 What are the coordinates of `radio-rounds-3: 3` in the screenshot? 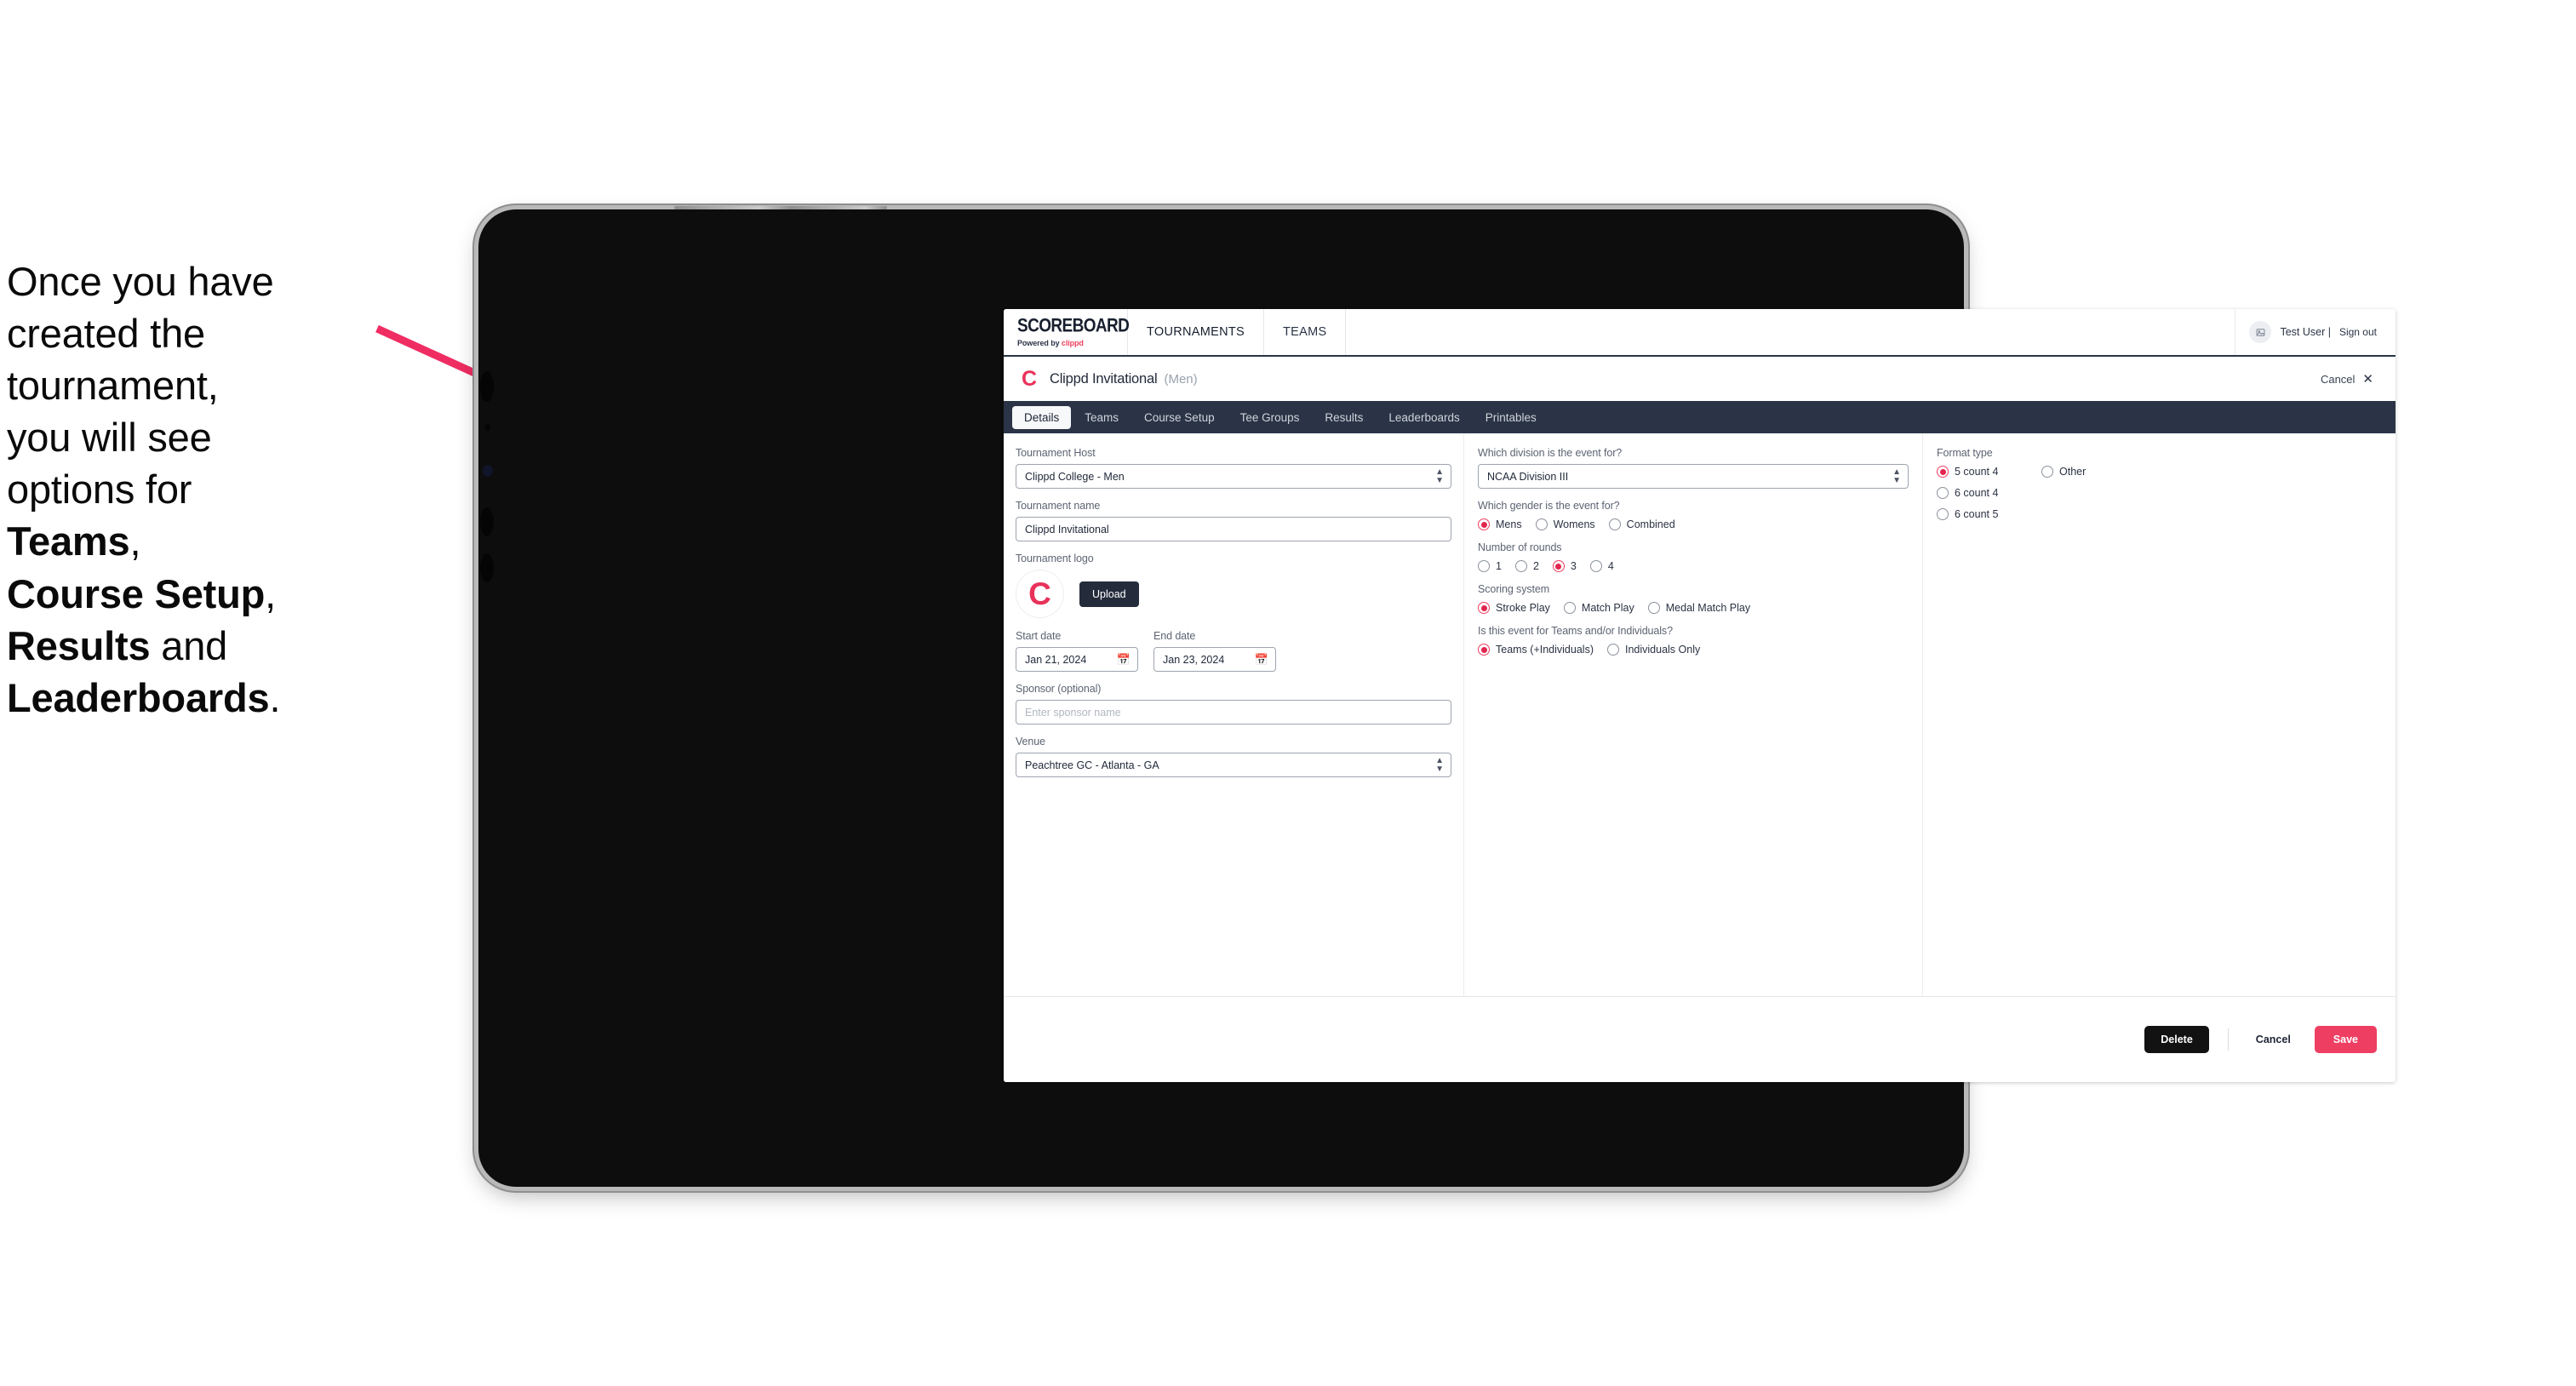 It's located at (1564, 566).